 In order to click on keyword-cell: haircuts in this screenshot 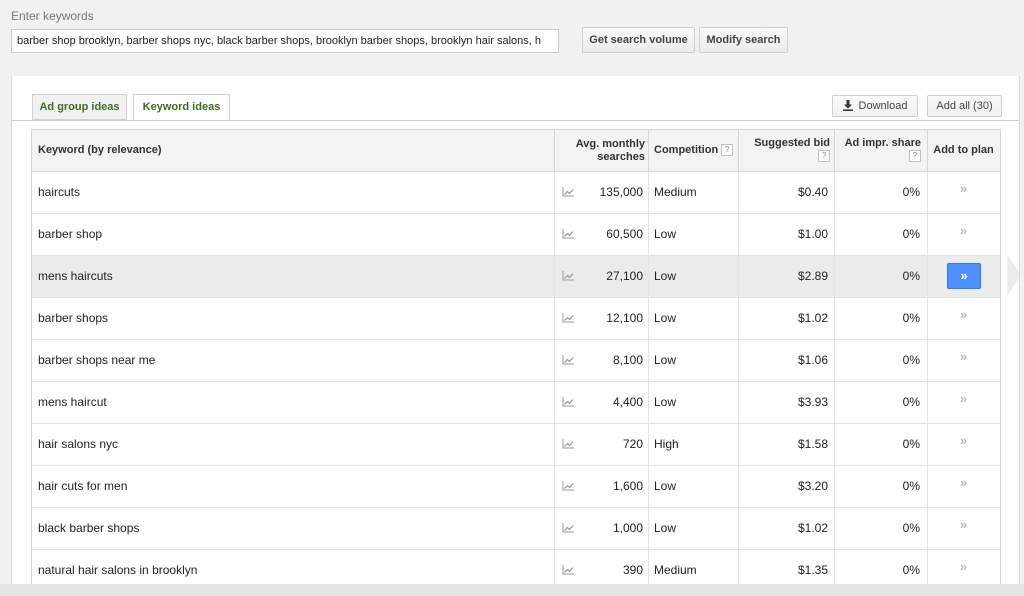, I will do `click(59, 192)`.